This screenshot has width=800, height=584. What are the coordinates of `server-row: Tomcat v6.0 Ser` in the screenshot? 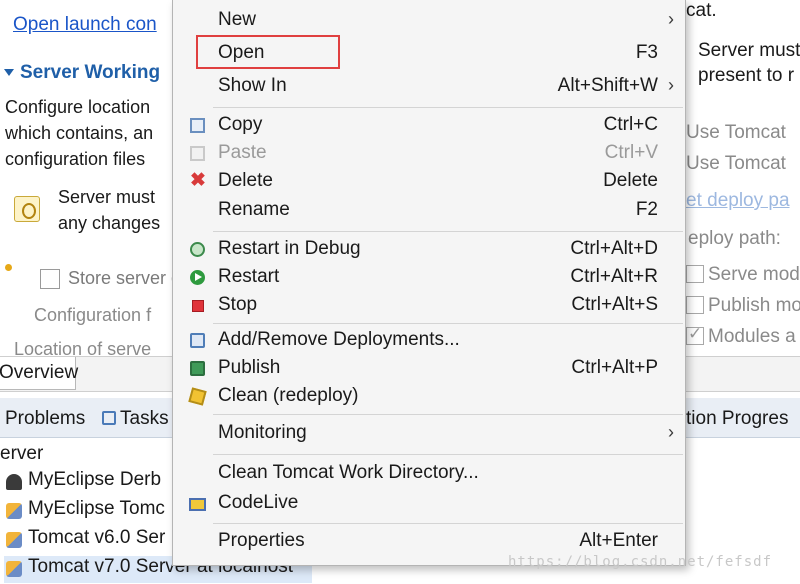 It's located at (84, 540).